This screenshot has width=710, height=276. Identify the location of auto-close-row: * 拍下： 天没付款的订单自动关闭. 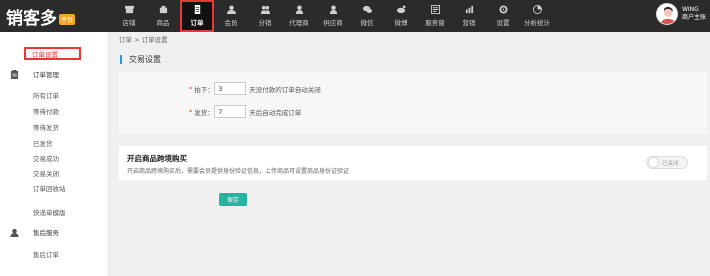
(255, 88).